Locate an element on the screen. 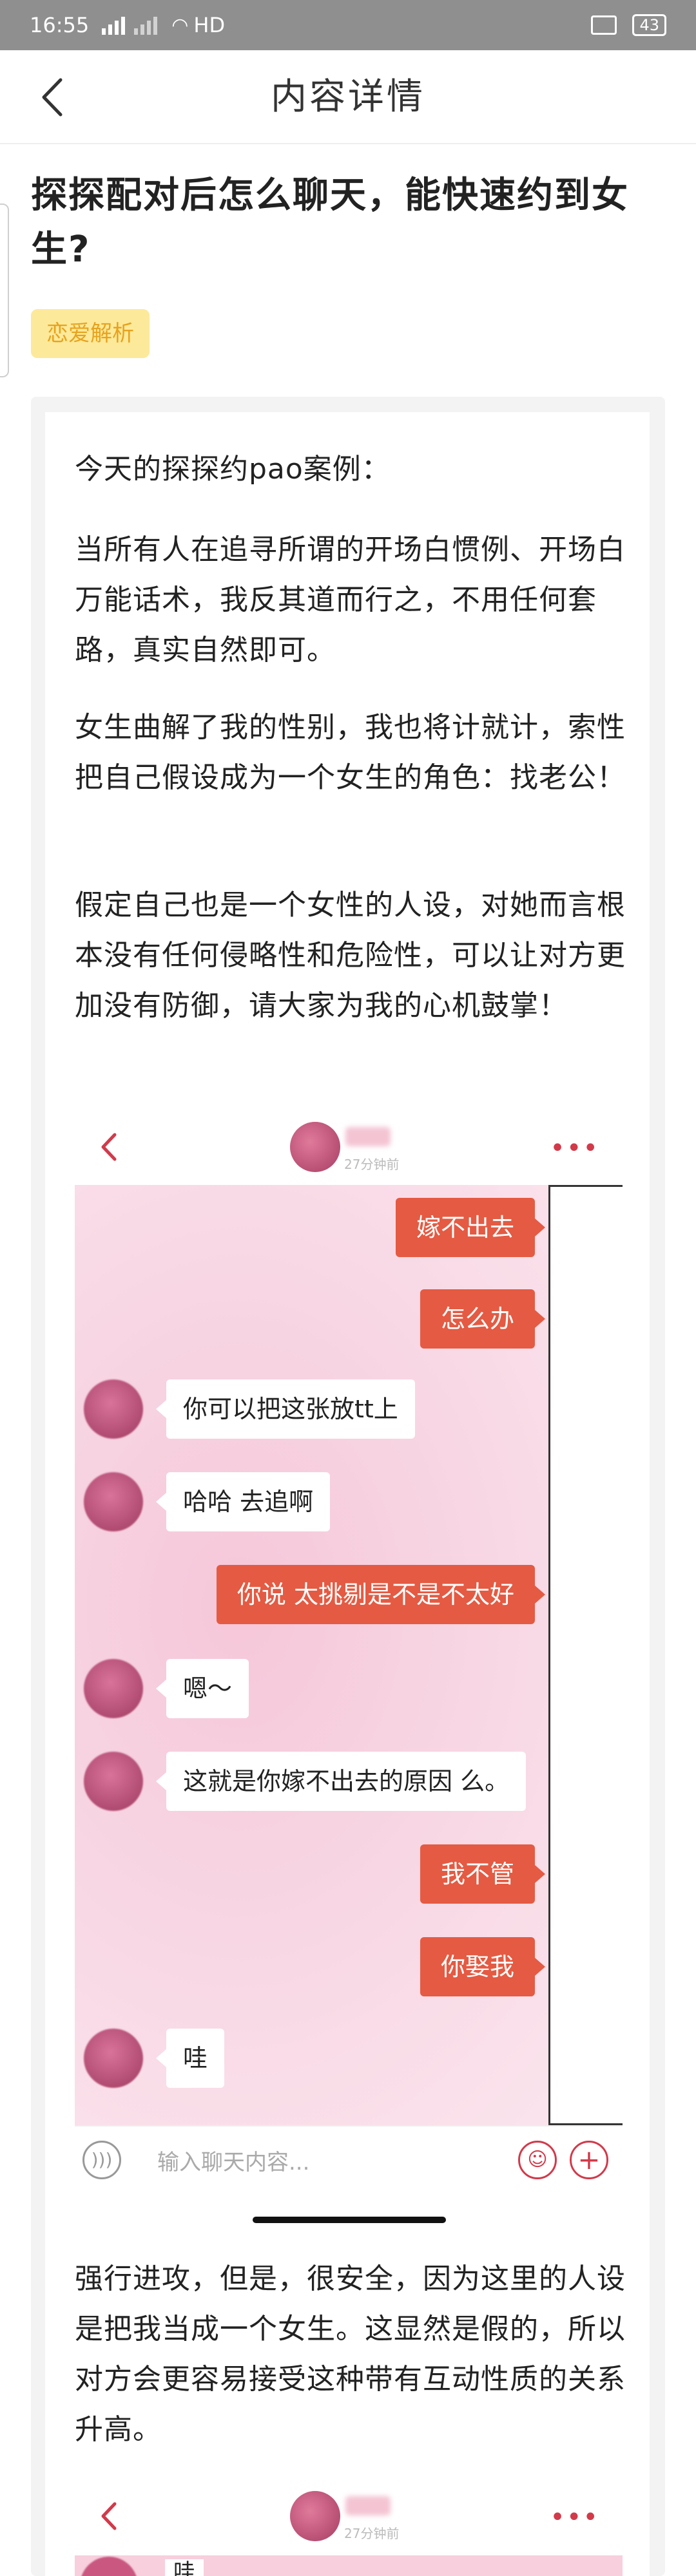 The image size is (696, 2576). voice-icon: ))) is located at coordinates (101, 2160).